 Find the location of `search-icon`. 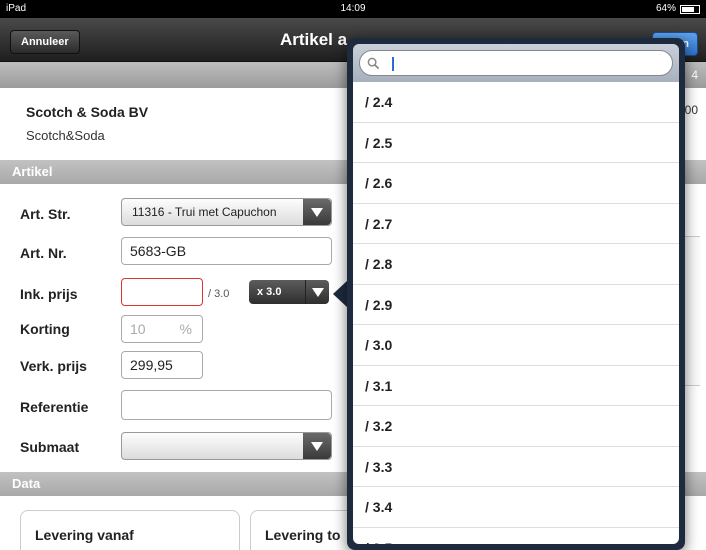

search-icon is located at coordinates (373, 63).